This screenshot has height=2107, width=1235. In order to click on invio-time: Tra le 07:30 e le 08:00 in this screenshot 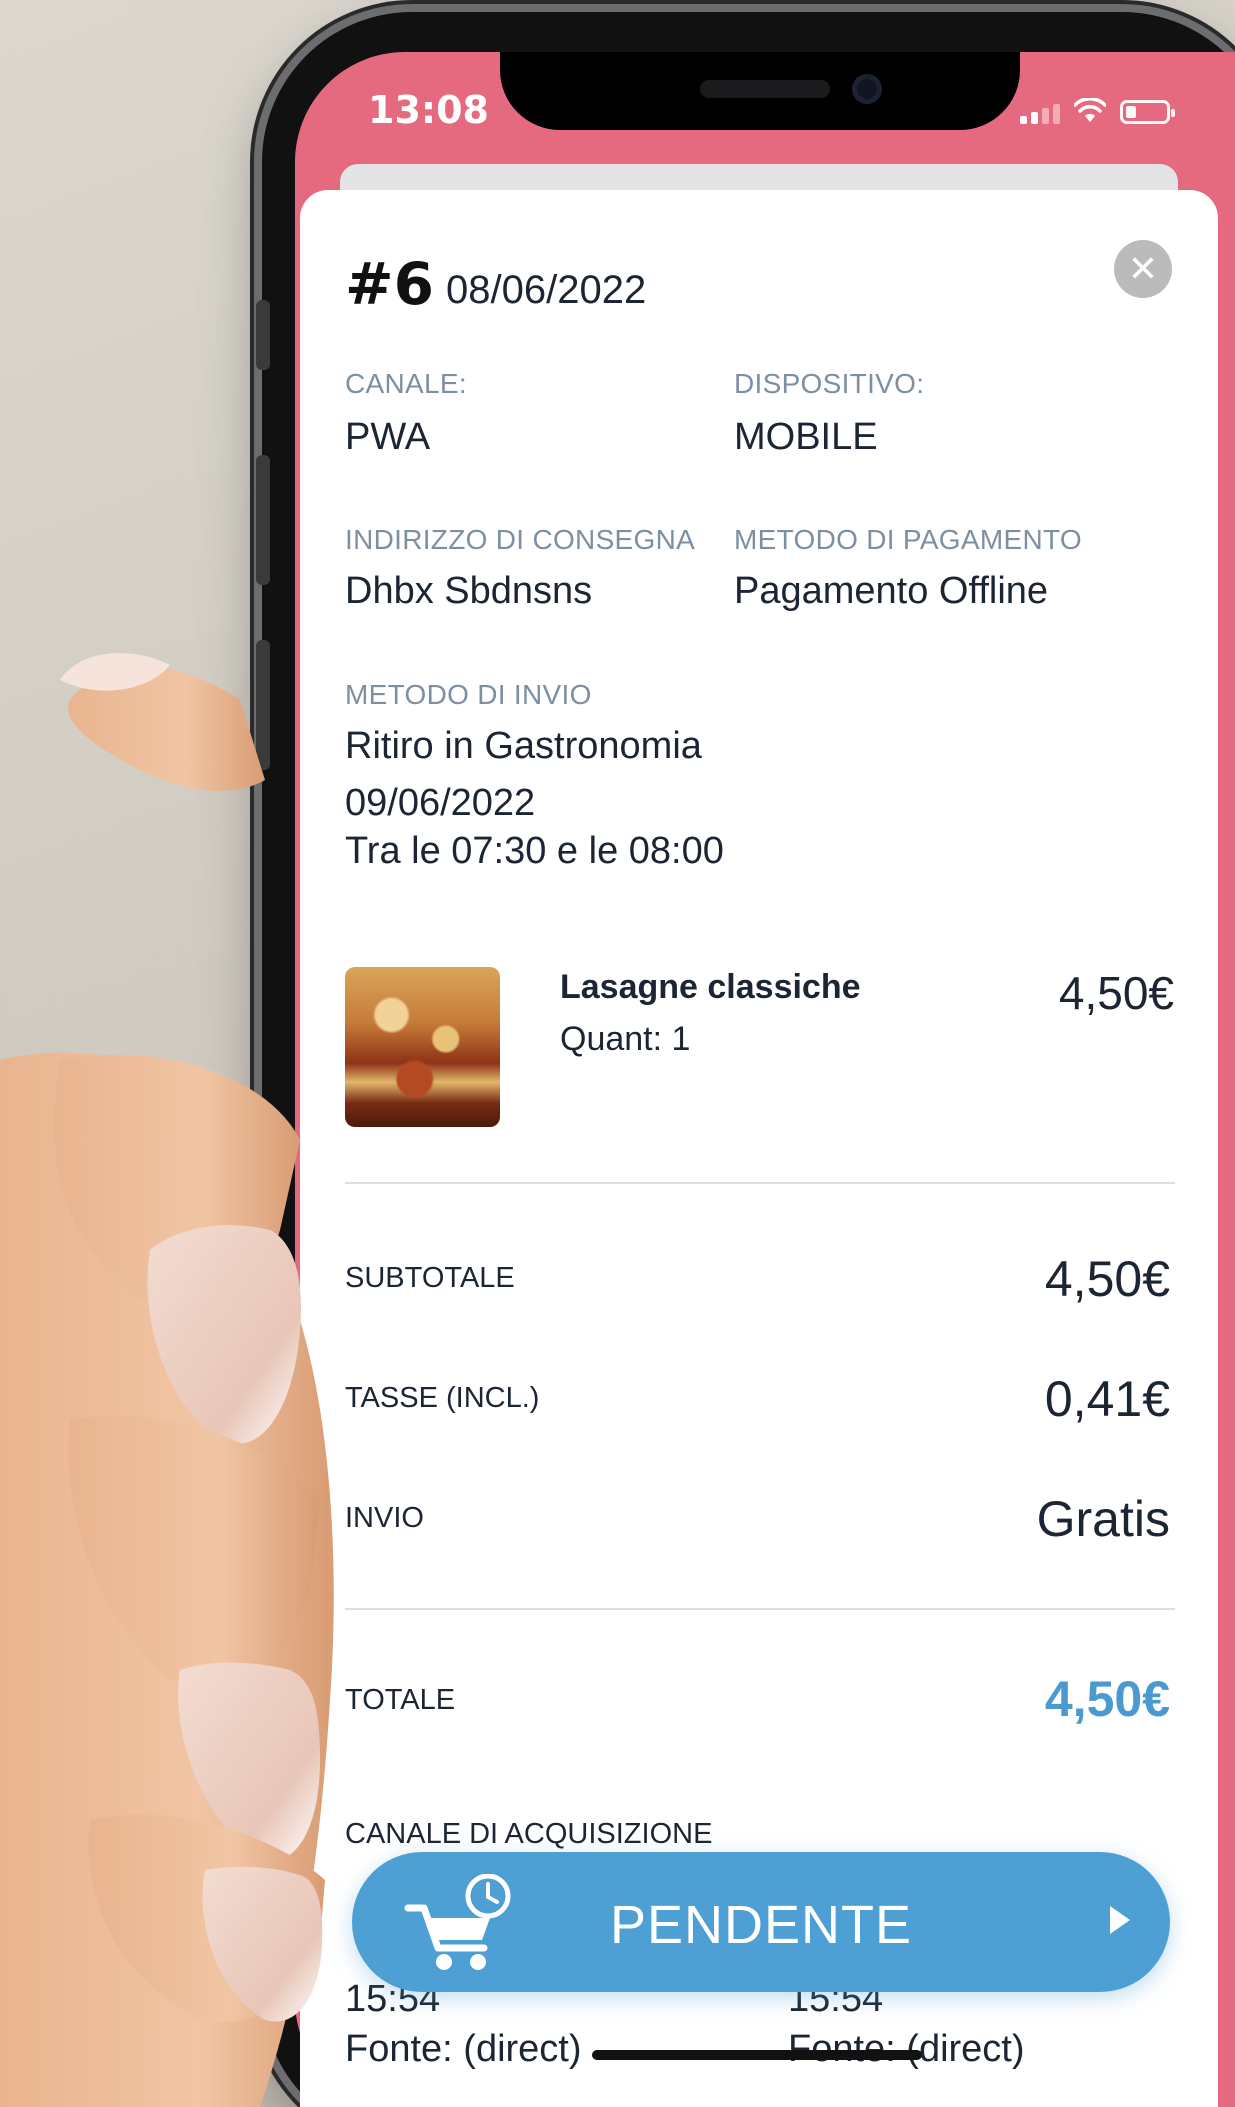, I will do `click(534, 851)`.